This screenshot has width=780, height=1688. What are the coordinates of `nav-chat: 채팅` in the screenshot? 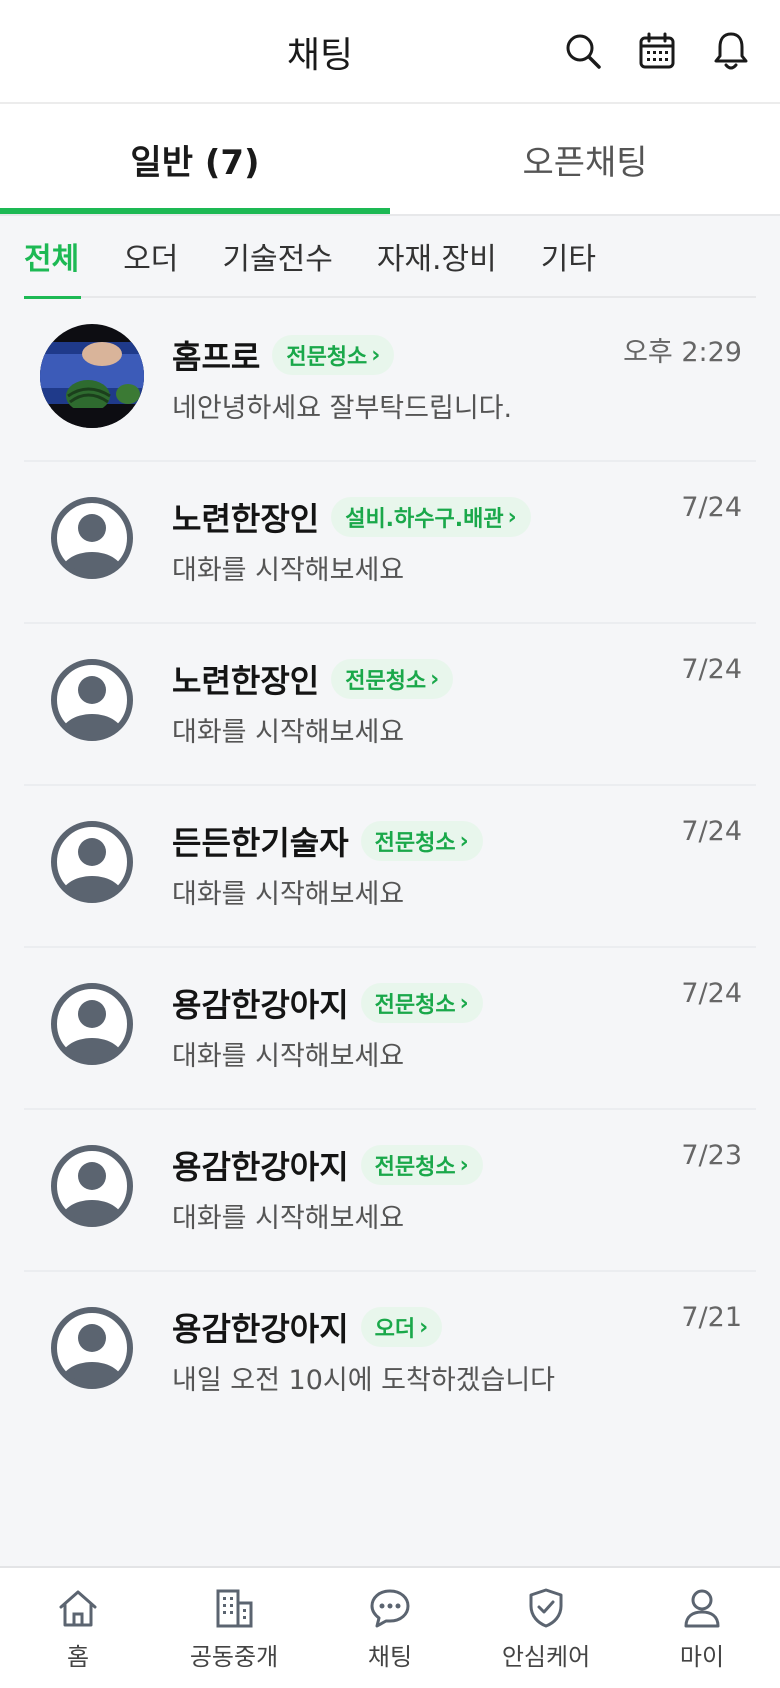 It's located at (390, 1628).